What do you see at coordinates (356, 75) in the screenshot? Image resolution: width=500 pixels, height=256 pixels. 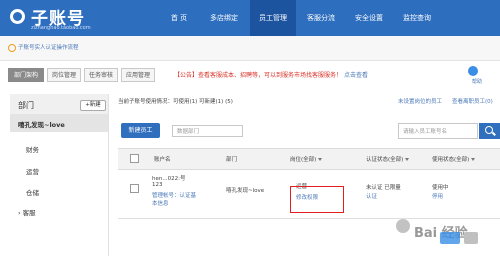 I see `announcement-link: 点击查看` at bounding box center [356, 75].